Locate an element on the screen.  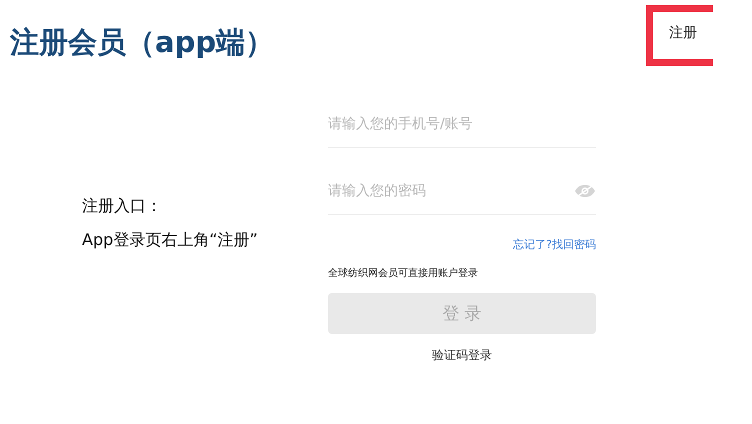
page-title: 注册会员（app端） is located at coordinates (142, 42).